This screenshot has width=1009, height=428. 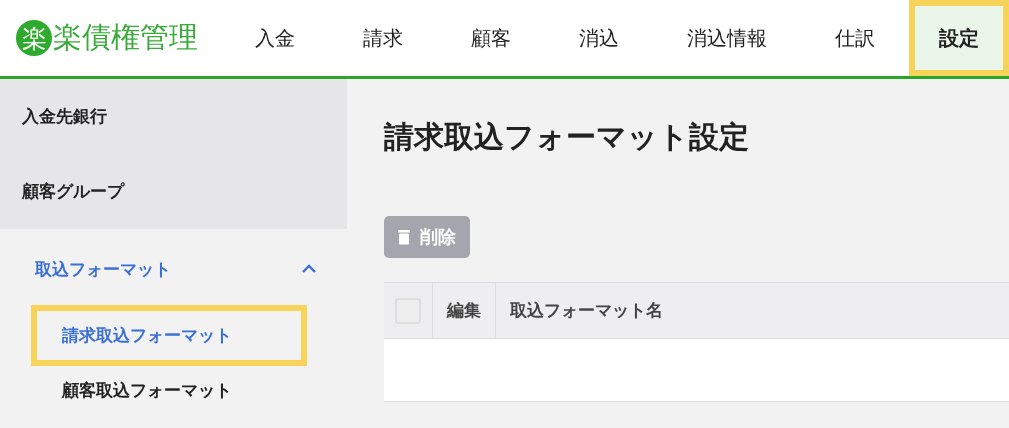 What do you see at coordinates (567, 137) in the screenshot?
I see `page-title: 請求取込フォーマット設定` at bounding box center [567, 137].